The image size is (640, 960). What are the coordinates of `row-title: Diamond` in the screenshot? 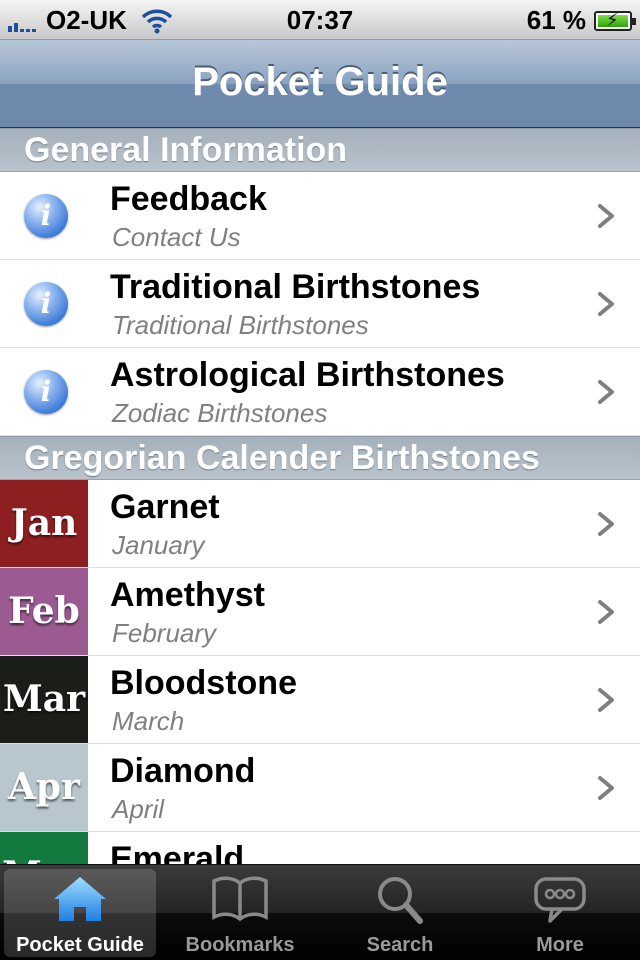 It's located at (183, 771).